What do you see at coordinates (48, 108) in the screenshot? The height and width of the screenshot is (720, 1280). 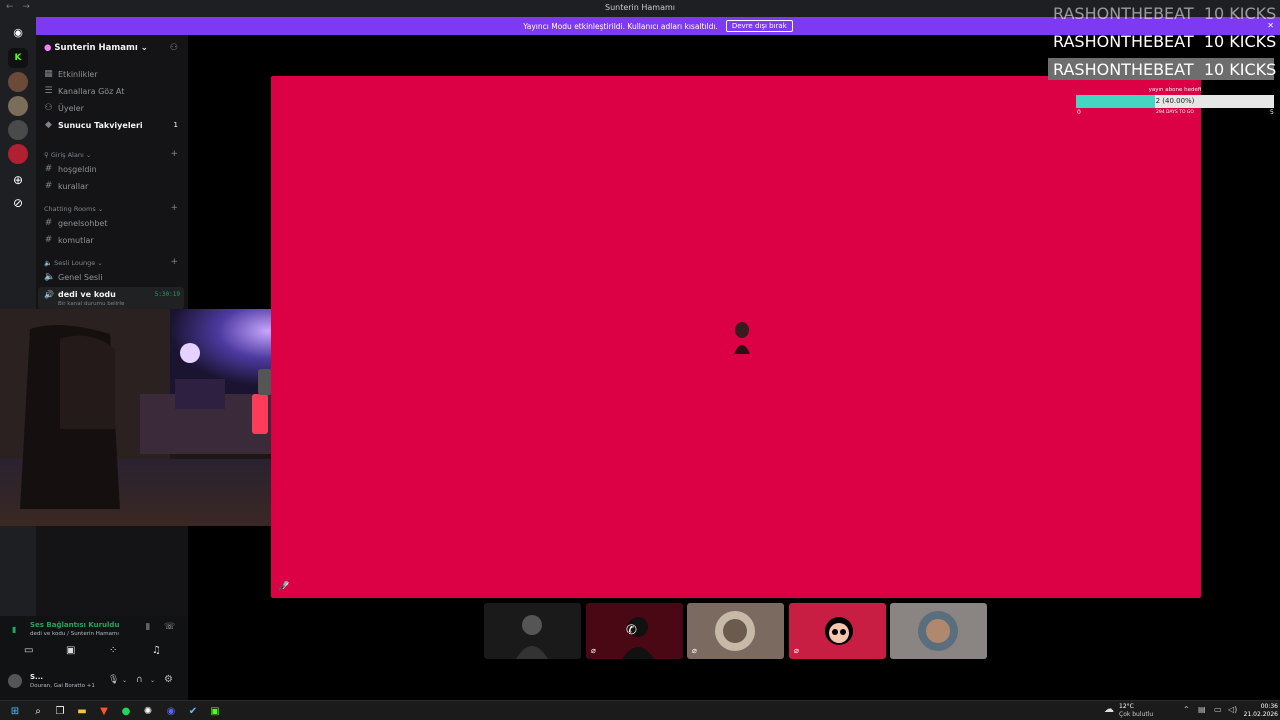 I see `members-icon: ⚇` at bounding box center [48, 108].